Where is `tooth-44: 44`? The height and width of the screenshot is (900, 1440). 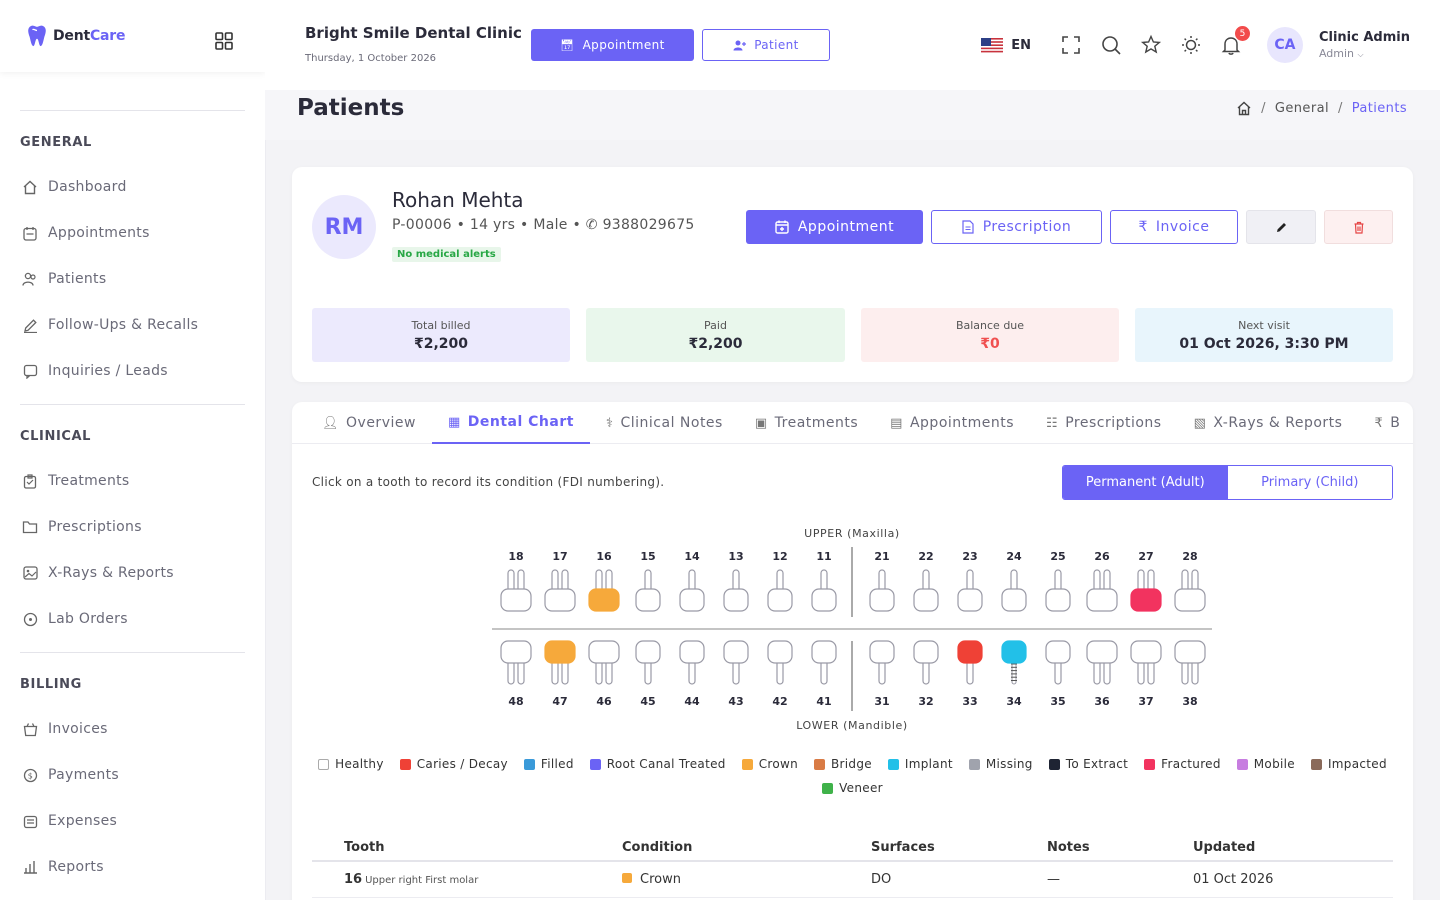
tooth-44: 44 is located at coordinates (692, 674).